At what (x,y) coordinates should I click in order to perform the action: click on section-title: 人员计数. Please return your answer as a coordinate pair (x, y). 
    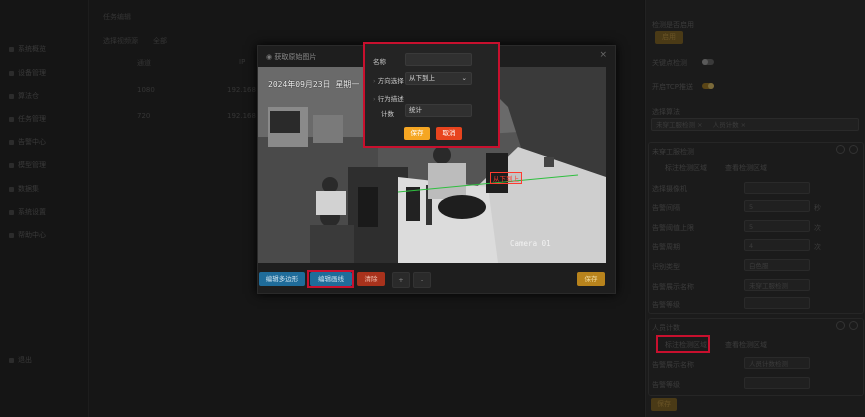
    Looking at the image, I should click on (666, 328).